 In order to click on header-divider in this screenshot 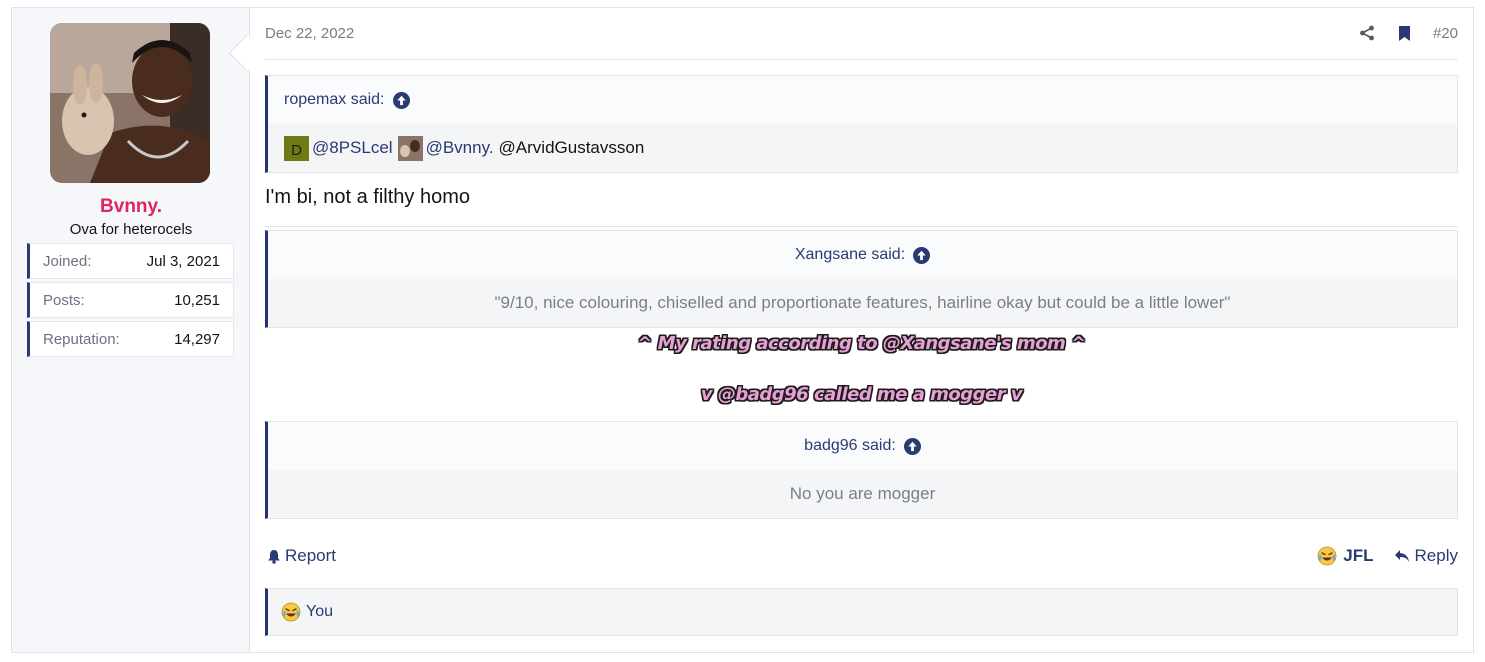, I will do `click(861, 59)`.